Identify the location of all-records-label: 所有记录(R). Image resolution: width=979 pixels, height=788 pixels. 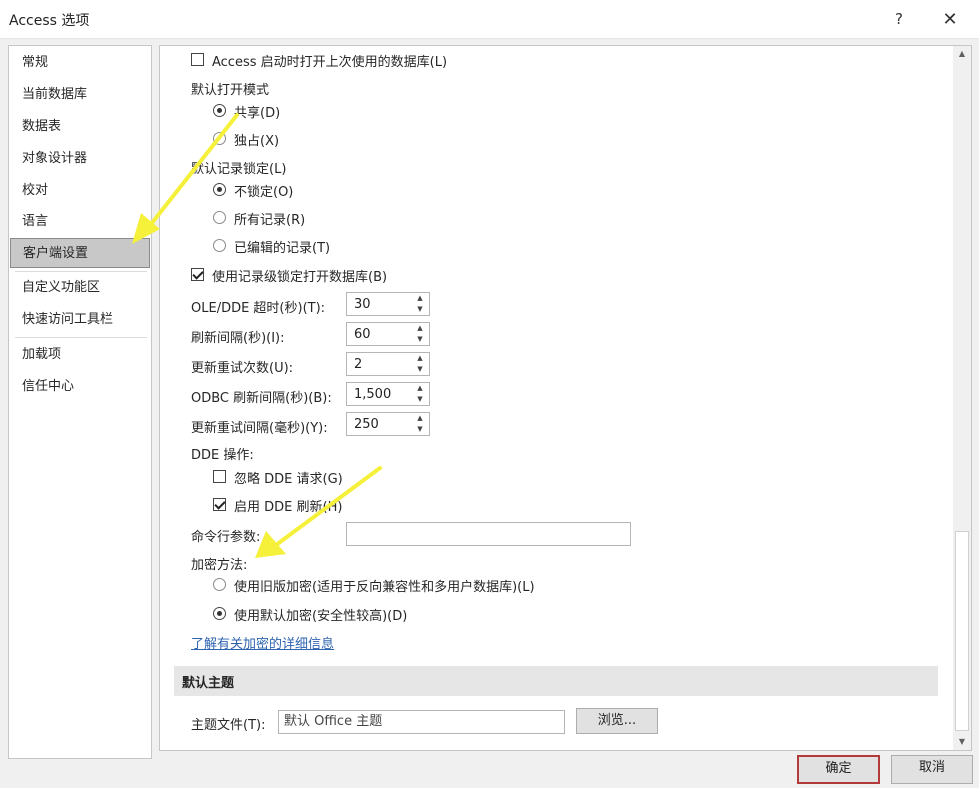
(270, 220).